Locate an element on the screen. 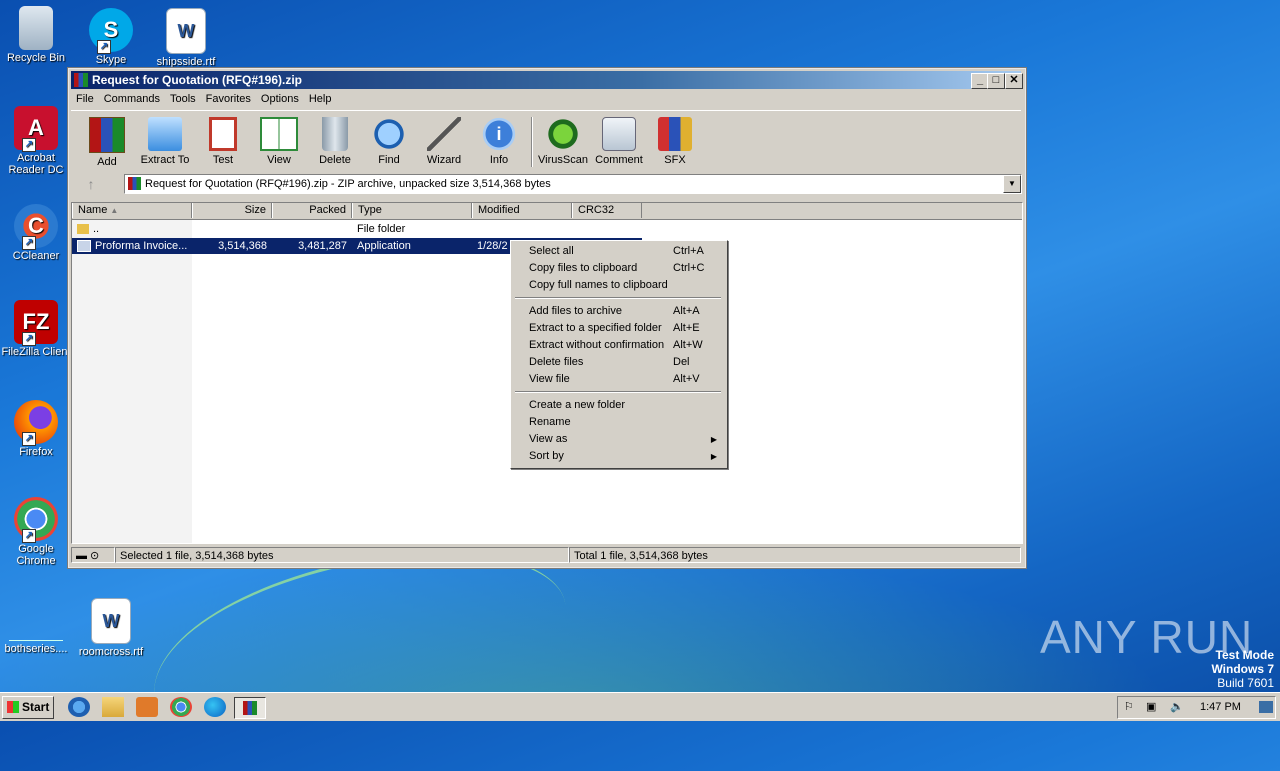 This screenshot has width=1280, height=771. address-dropdown-button: ▼ is located at coordinates (1012, 184).